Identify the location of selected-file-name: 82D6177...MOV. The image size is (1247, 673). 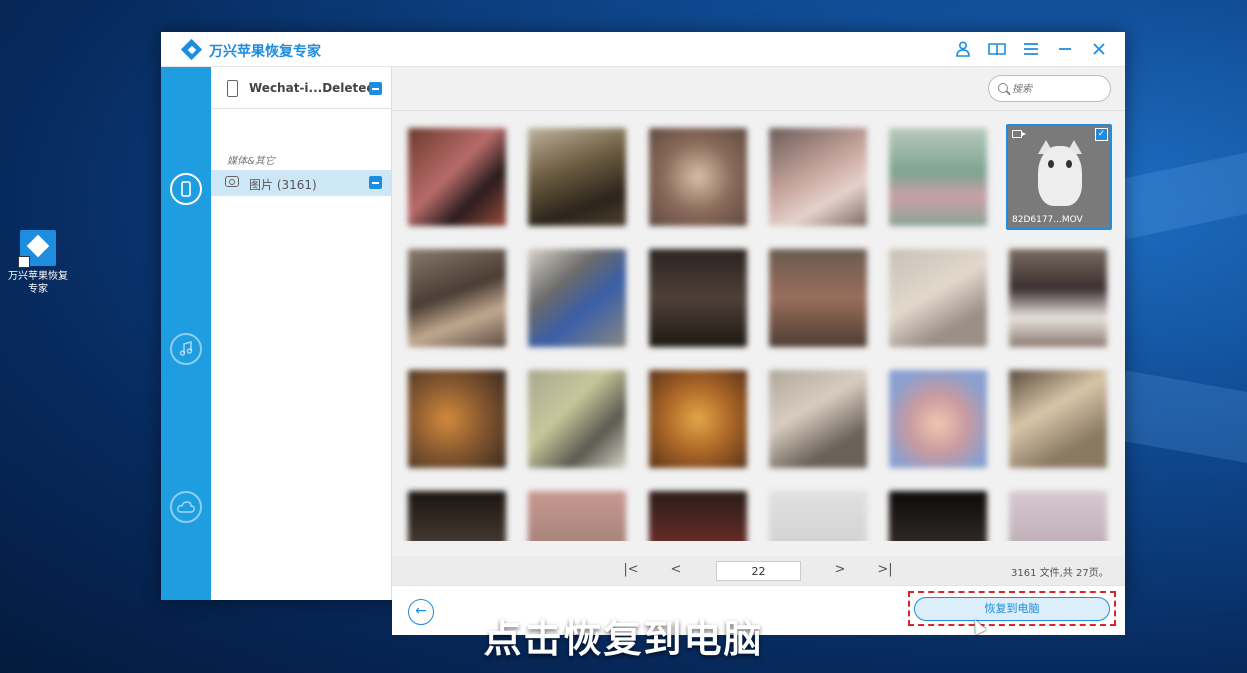
(1047, 220).